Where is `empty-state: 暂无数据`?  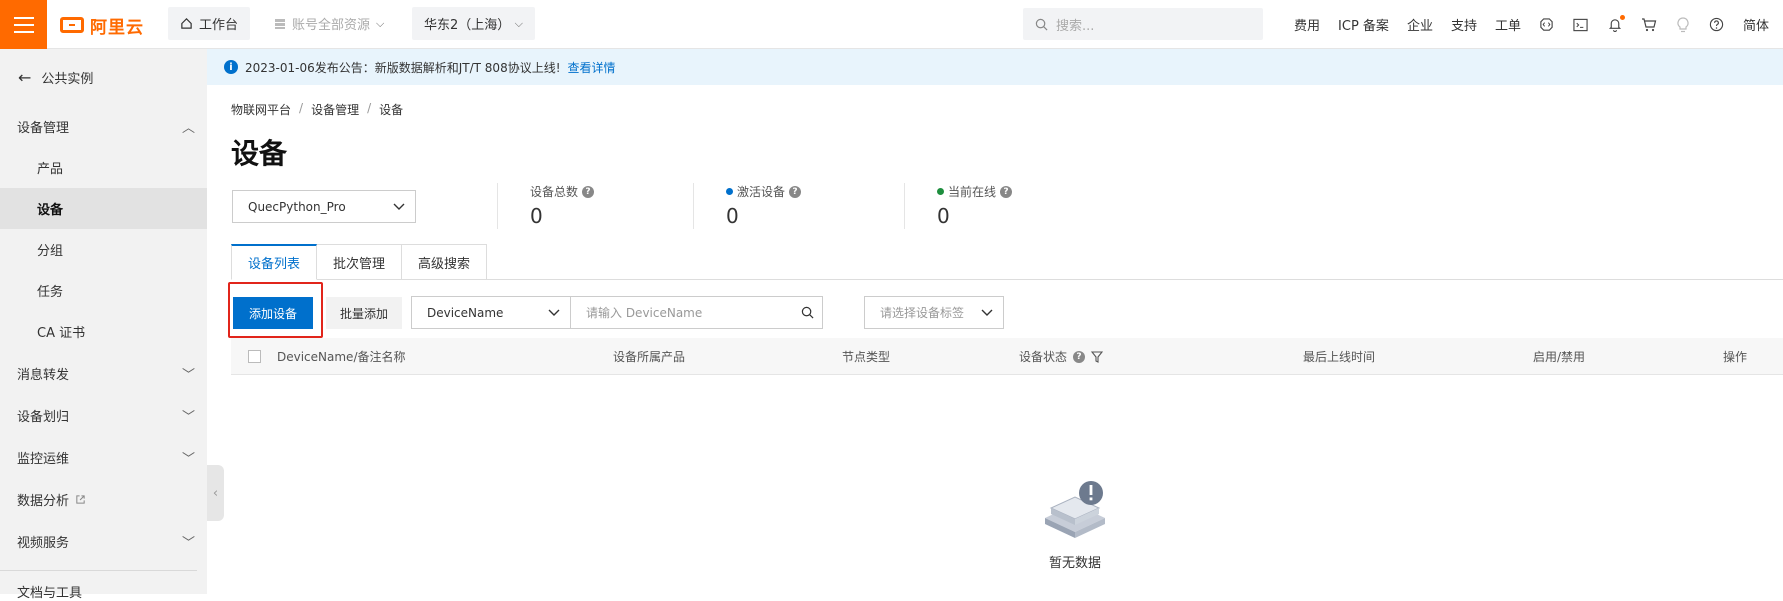
empty-state: 暂无数据 is located at coordinates (1075, 524).